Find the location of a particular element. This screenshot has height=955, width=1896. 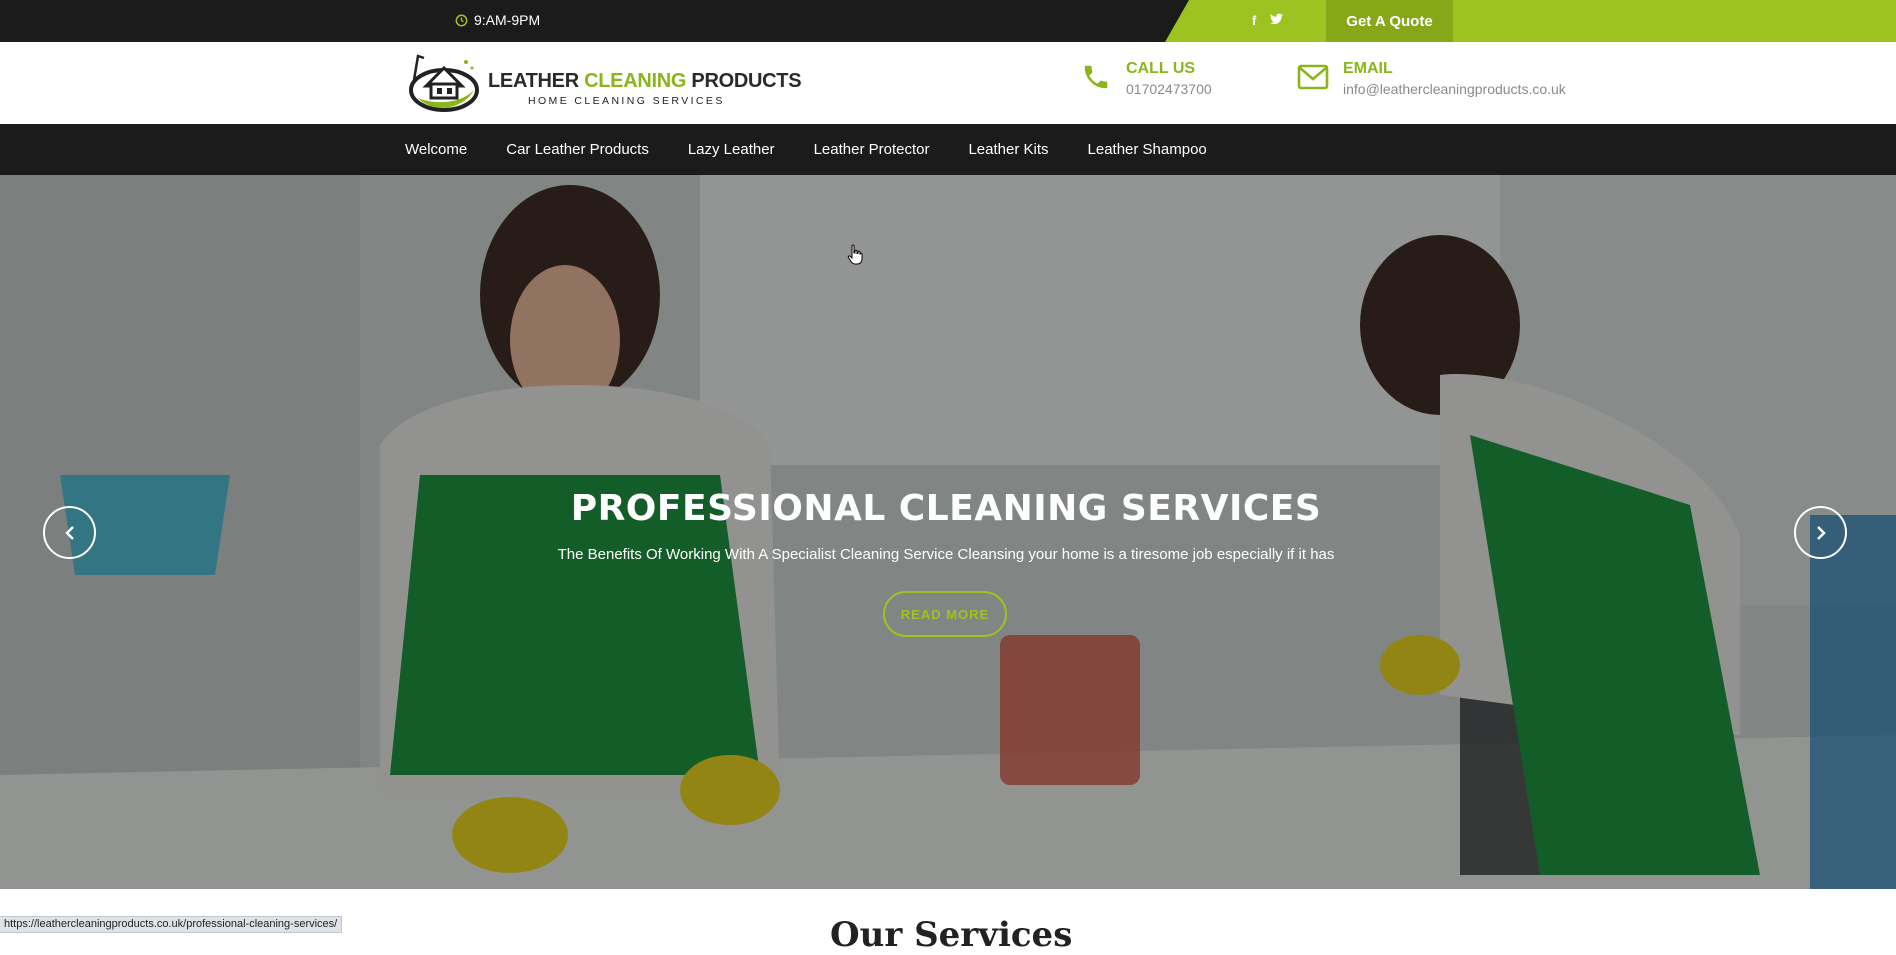

slider-next-button is located at coordinates (1820, 532).